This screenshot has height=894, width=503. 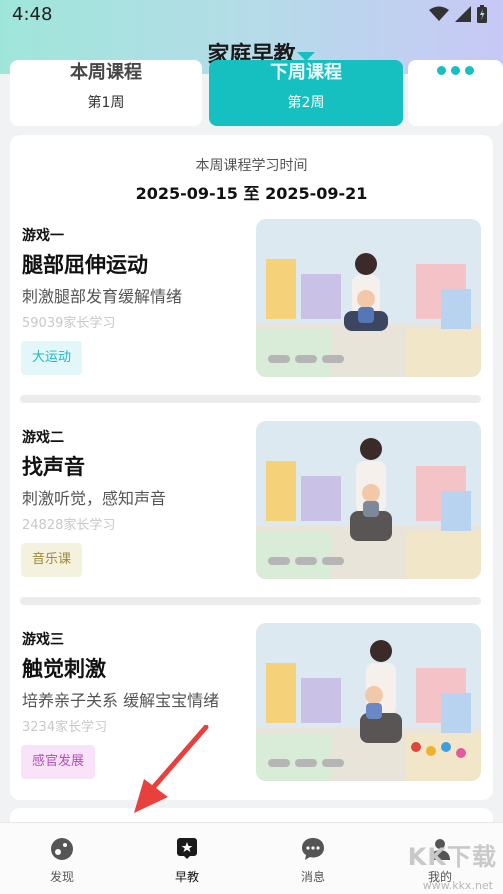 I want to click on status-icons, so click(x=458, y=14).